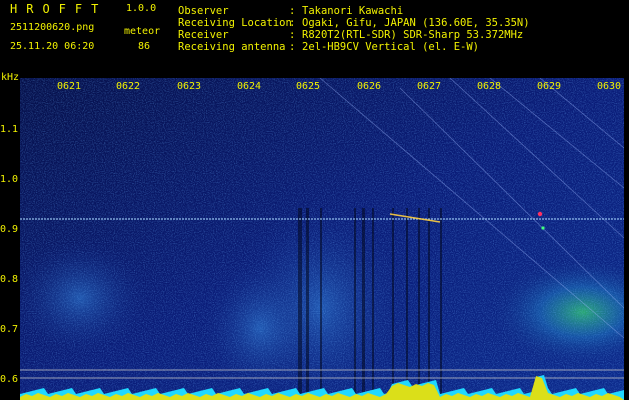 The image size is (629, 400). Describe the element at coordinates (142, 31) in the screenshot. I see `detection-mode: meteor` at that location.